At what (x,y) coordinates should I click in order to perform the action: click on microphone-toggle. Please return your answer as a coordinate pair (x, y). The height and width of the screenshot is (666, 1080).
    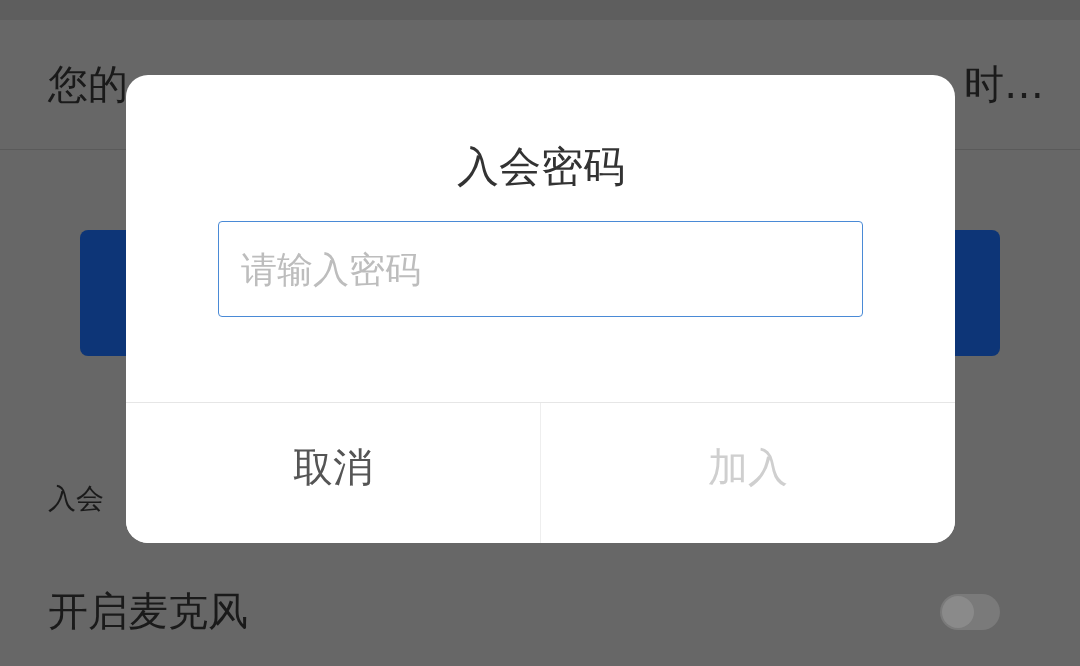
    Looking at the image, I should click on (970, 611).